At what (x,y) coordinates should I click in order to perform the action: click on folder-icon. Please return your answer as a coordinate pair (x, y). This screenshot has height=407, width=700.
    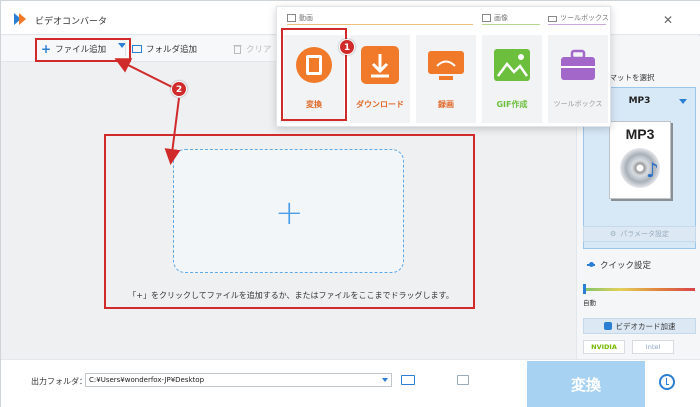
    Looking at the image, I should click on (137, 49).